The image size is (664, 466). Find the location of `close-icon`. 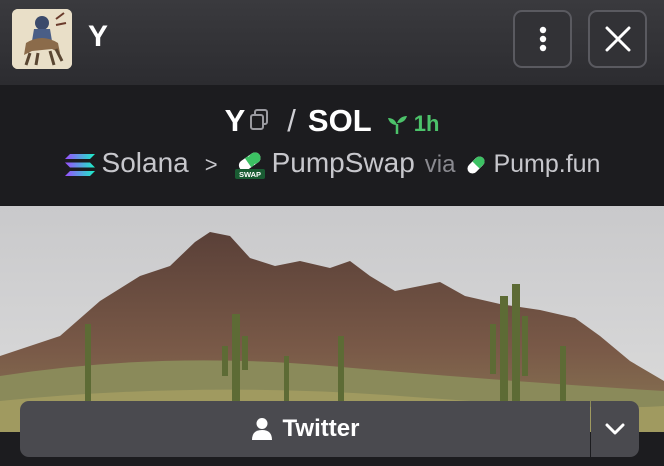

close-icon is located at coordinates (617, 39).